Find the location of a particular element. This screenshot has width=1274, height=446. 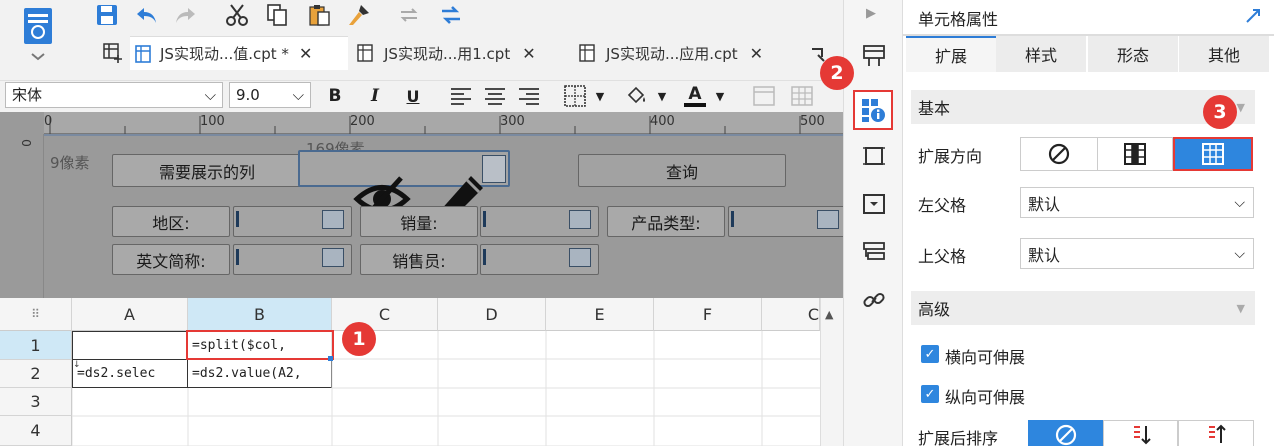

tab-form: 形态 is located at coordinates (1133, 54).